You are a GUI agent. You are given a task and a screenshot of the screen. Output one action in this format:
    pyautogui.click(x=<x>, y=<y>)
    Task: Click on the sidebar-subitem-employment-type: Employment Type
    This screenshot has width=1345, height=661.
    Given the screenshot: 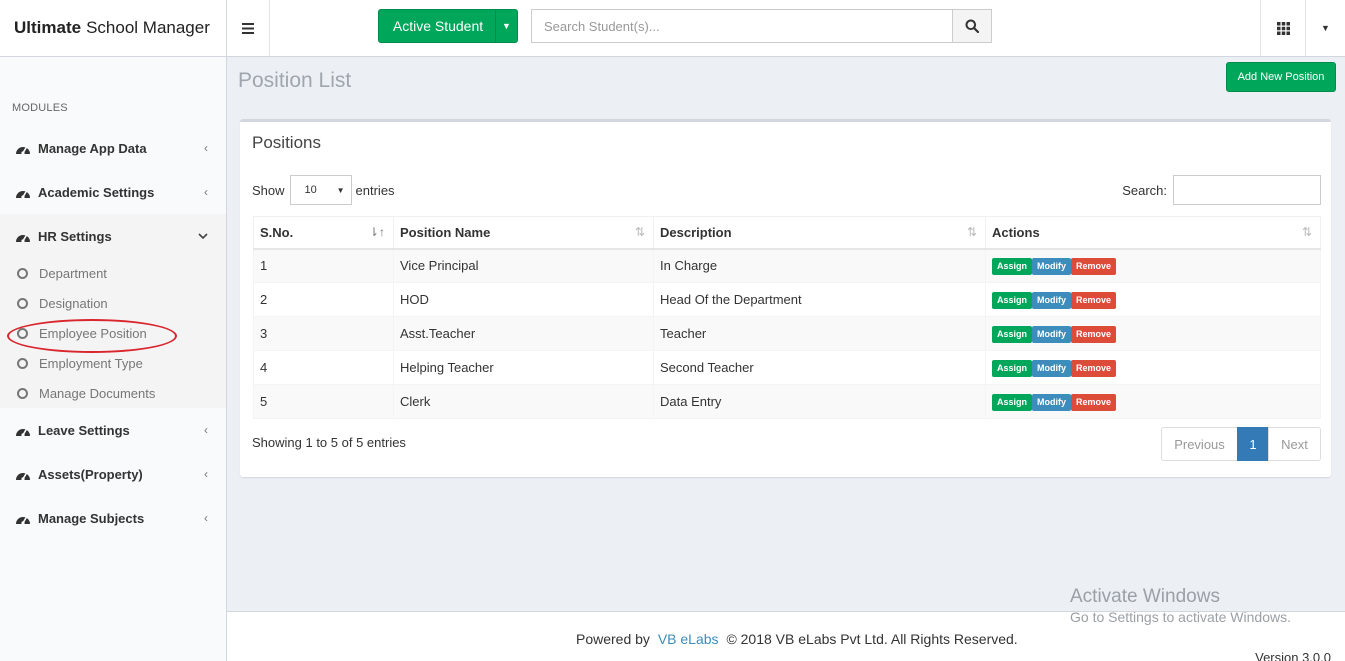 What is the action you would take?
    pyautogui.click(x=113, y=363)
    